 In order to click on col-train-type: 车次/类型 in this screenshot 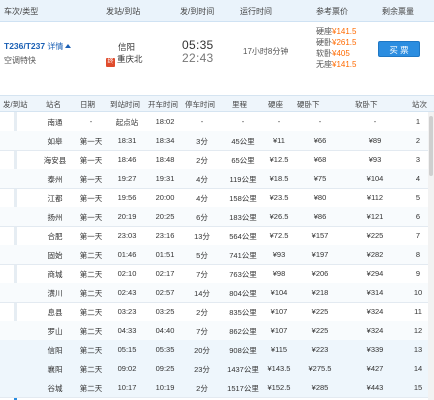, I will do `click(21, 11)`.